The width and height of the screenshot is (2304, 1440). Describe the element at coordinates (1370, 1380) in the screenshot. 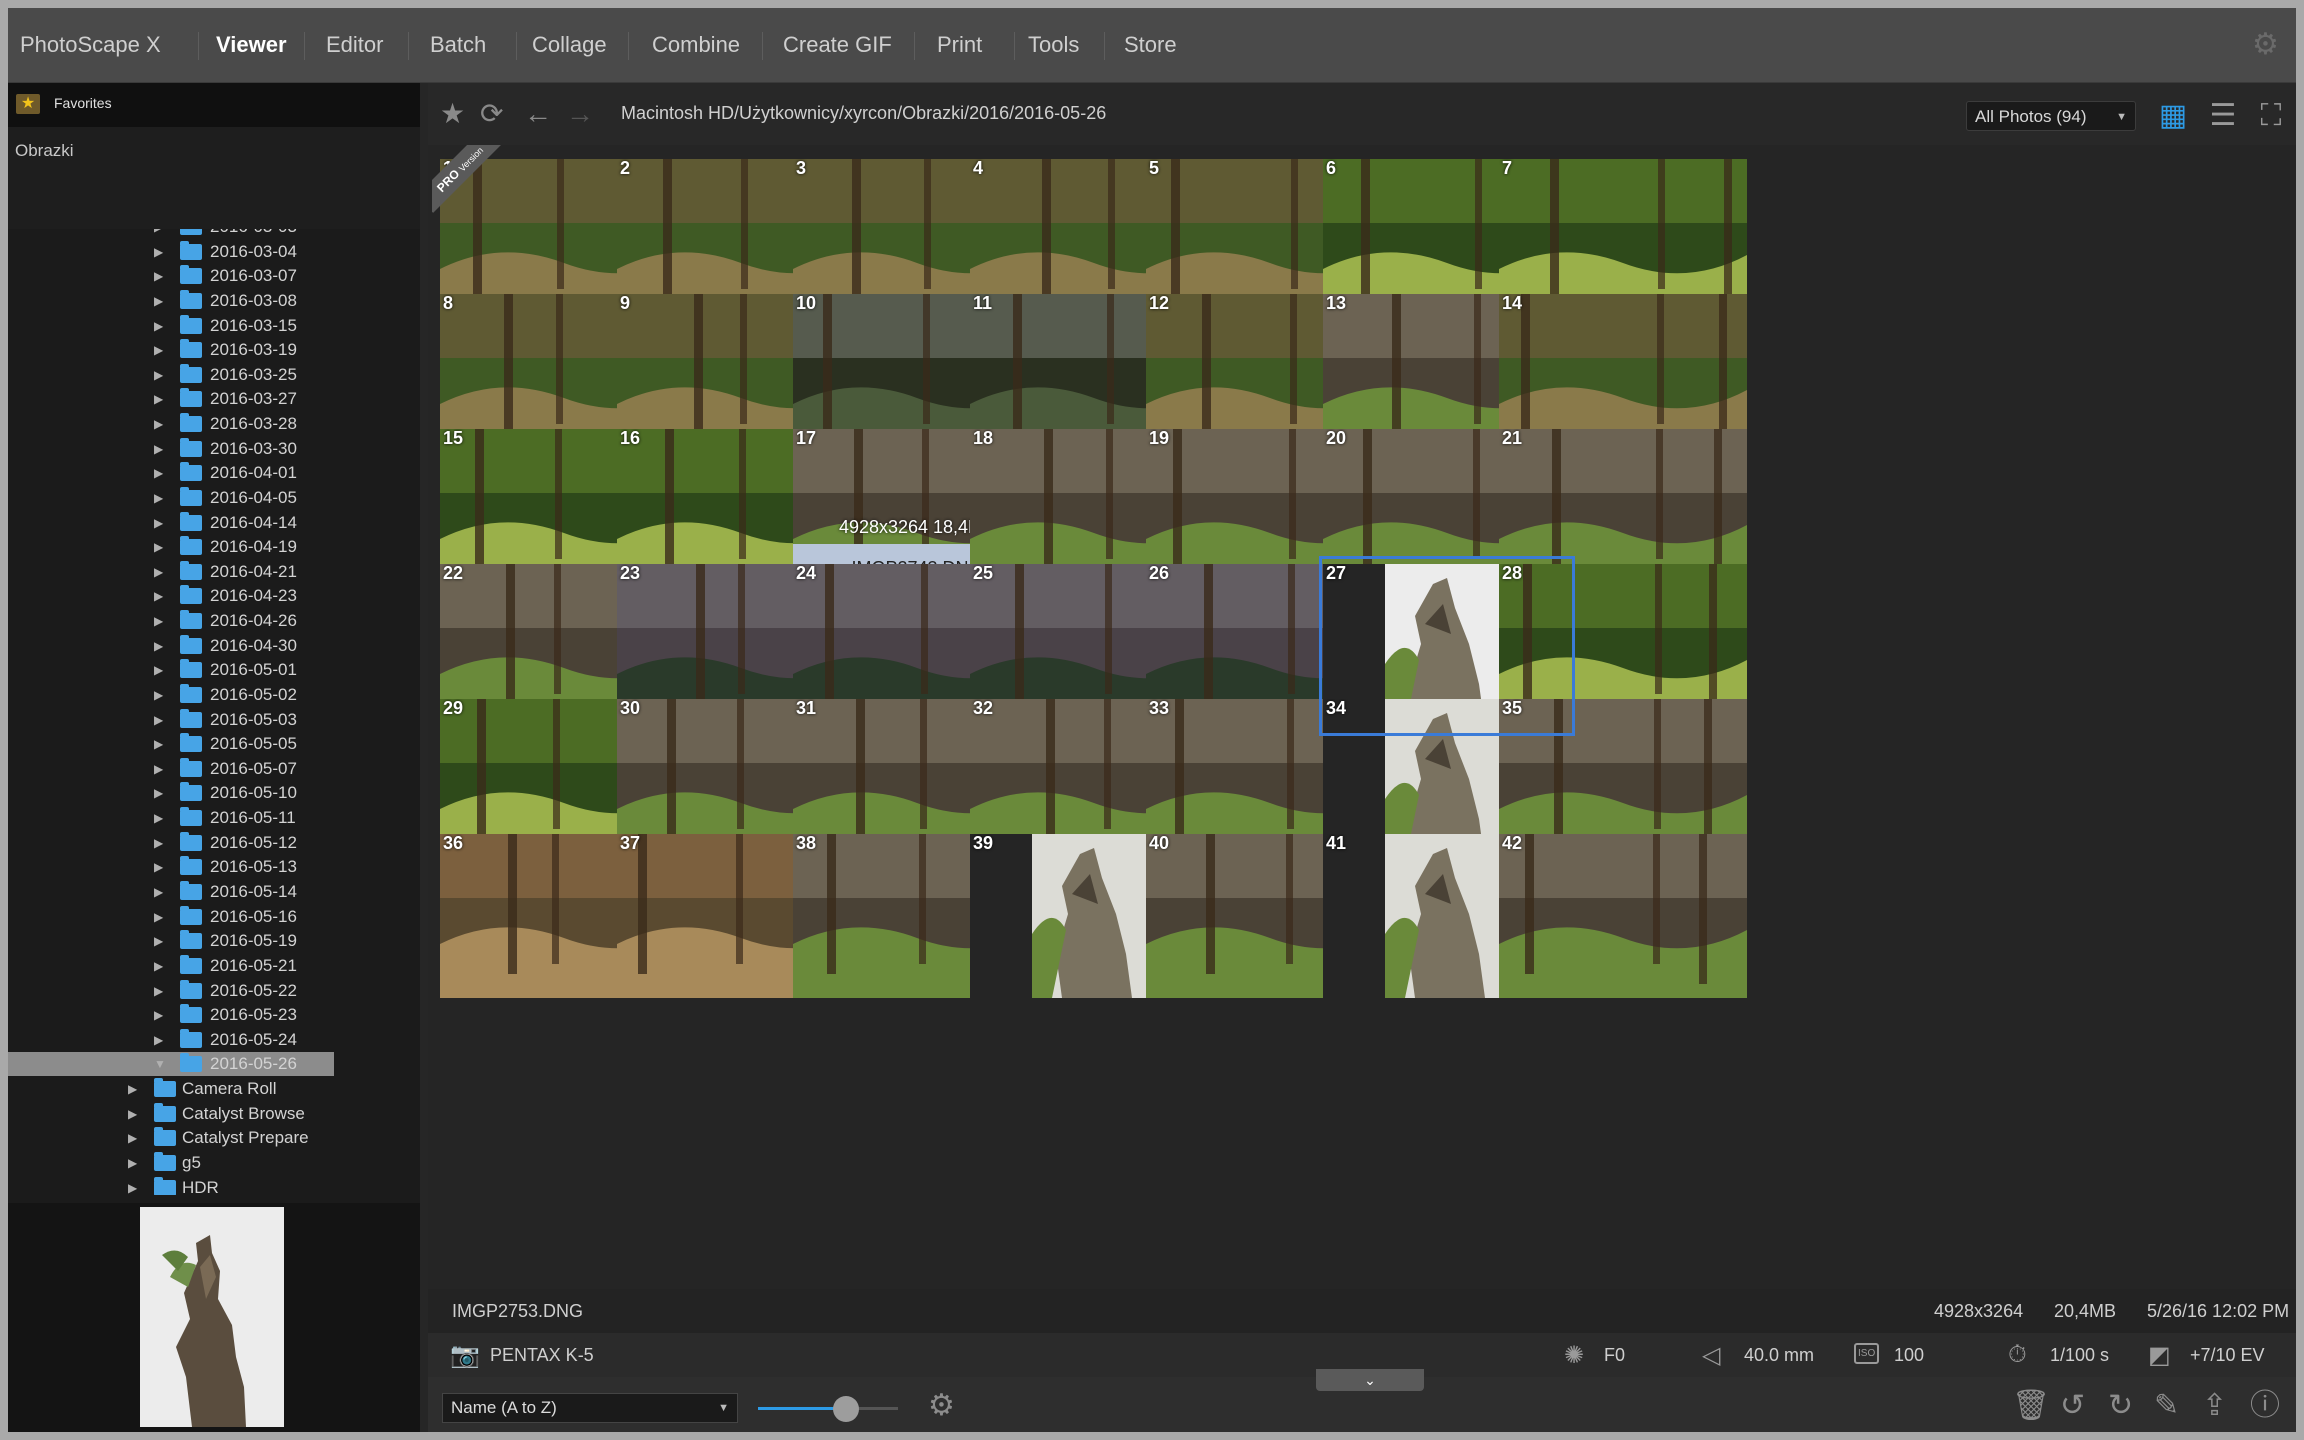

I see `chevron-down-icon: ⌄` at that location.